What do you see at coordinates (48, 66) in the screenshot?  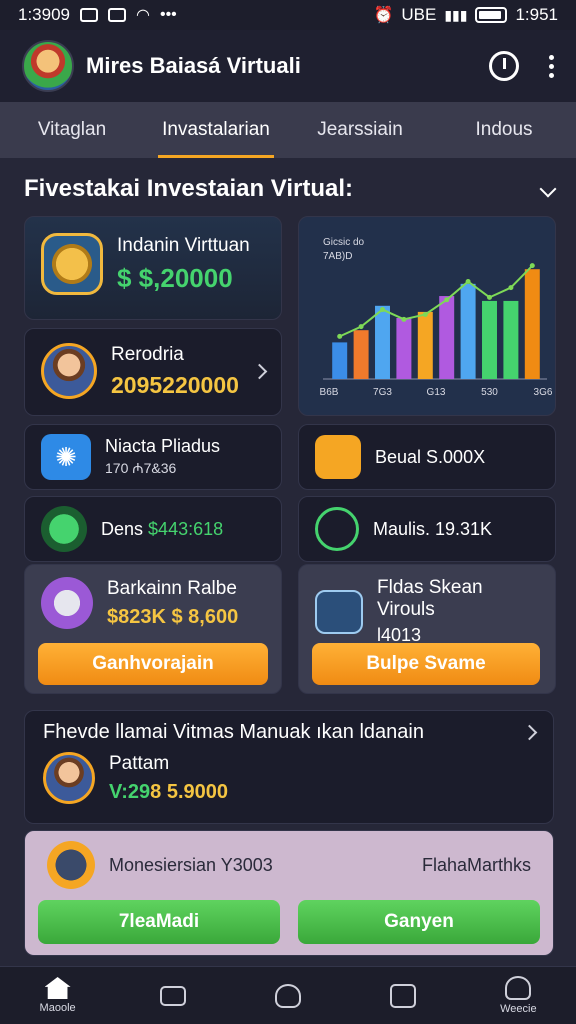 I see `app-logo` at bounding box center [48, 66].